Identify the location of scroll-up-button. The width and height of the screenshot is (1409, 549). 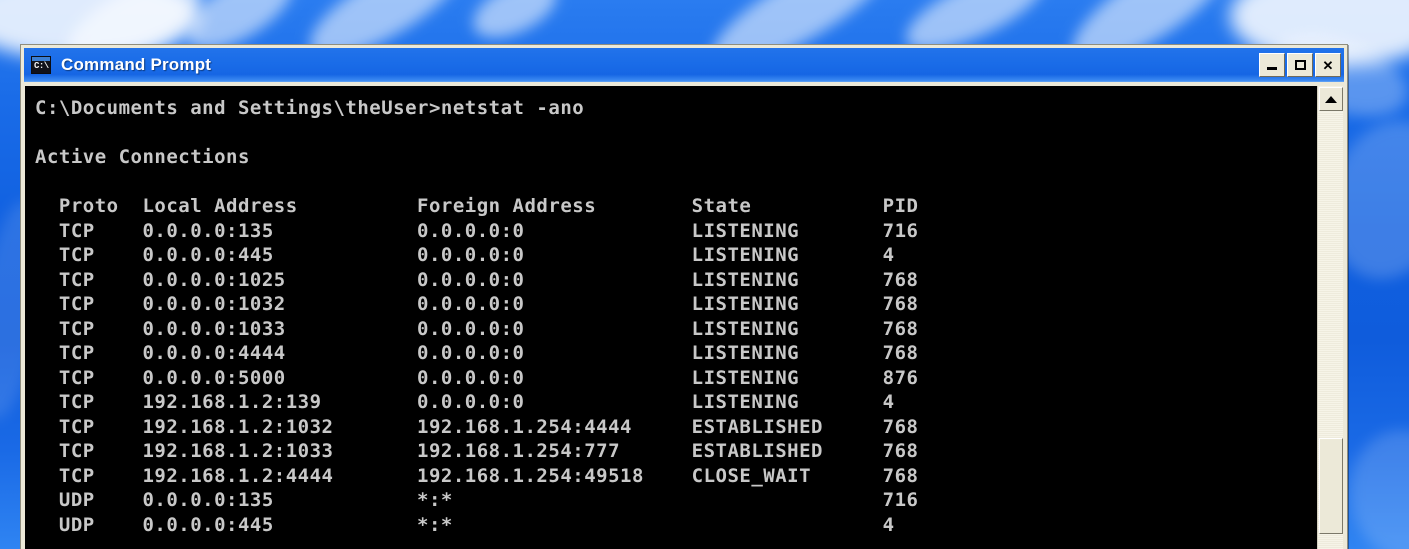
(1331, 99).